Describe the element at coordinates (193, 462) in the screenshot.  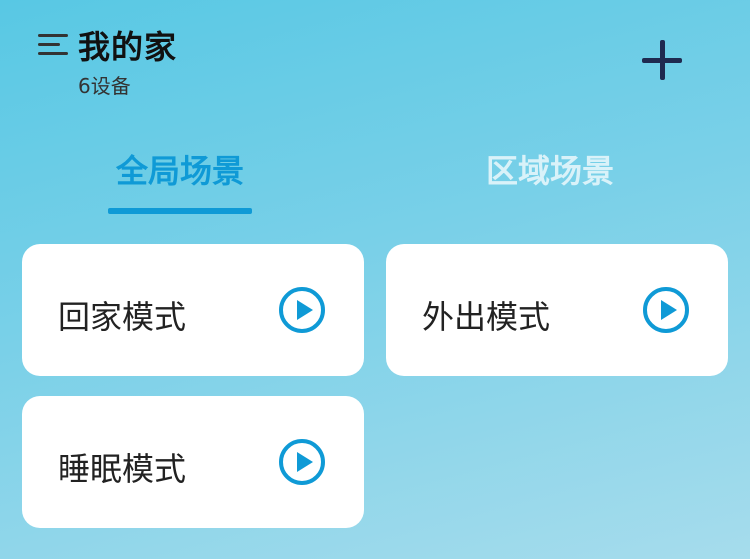
I see `scene-card-sleep-mode: 睡眠模式` at that location.